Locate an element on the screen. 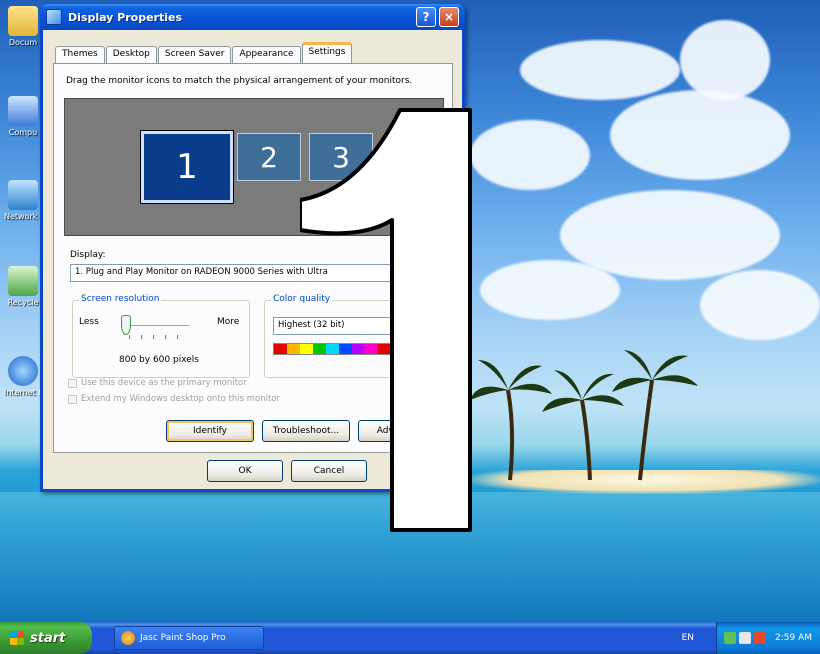  primary-monitor-label: Use this device as the primary monitor is located at coordinates (164, 383).